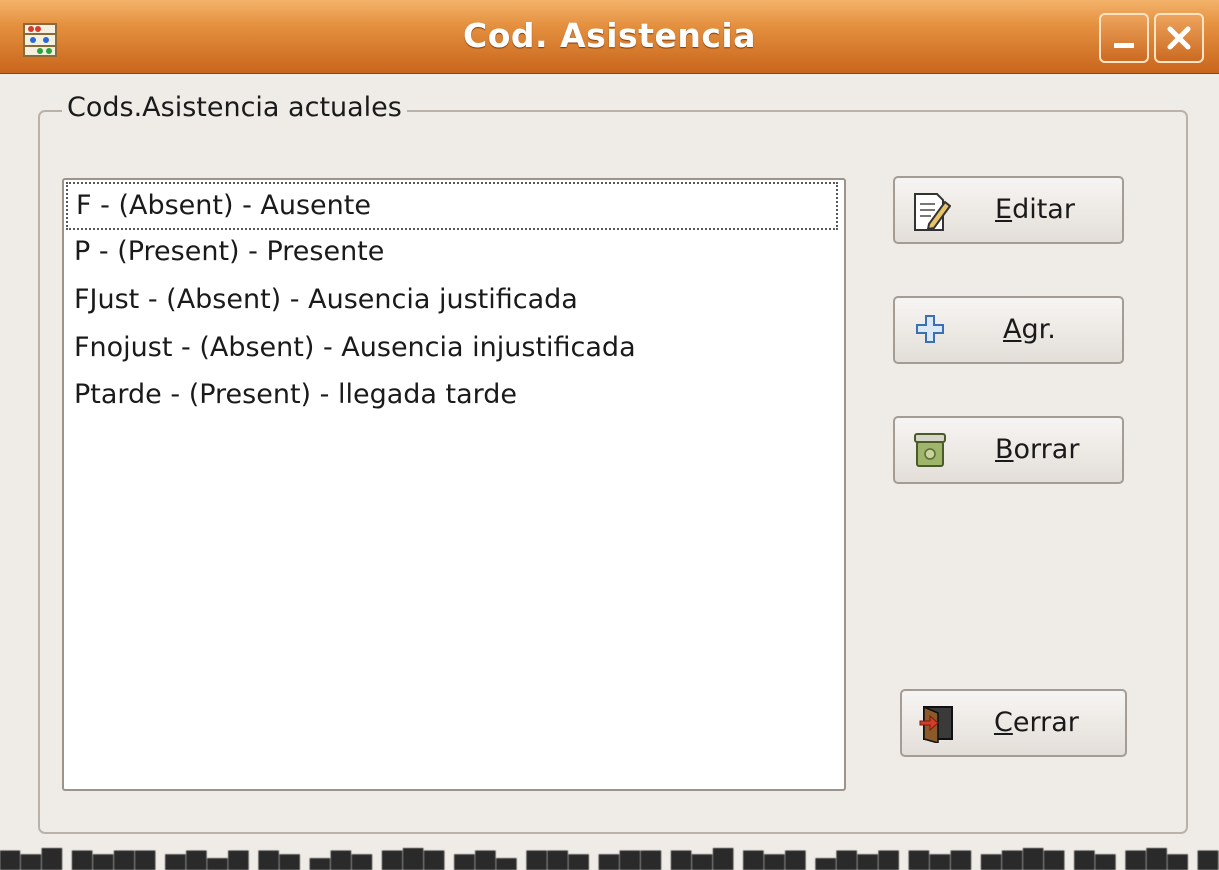  I want to click on close-dialog-button-label: Cerrar, so click(1036, 722).